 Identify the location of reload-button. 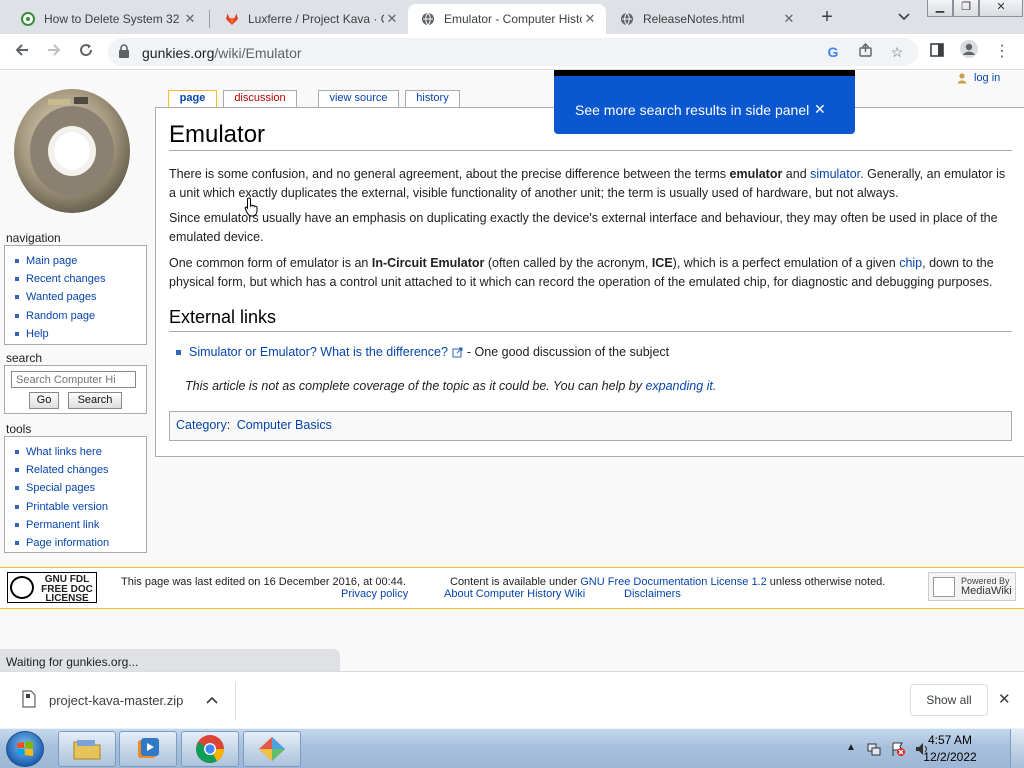
(86, 52).